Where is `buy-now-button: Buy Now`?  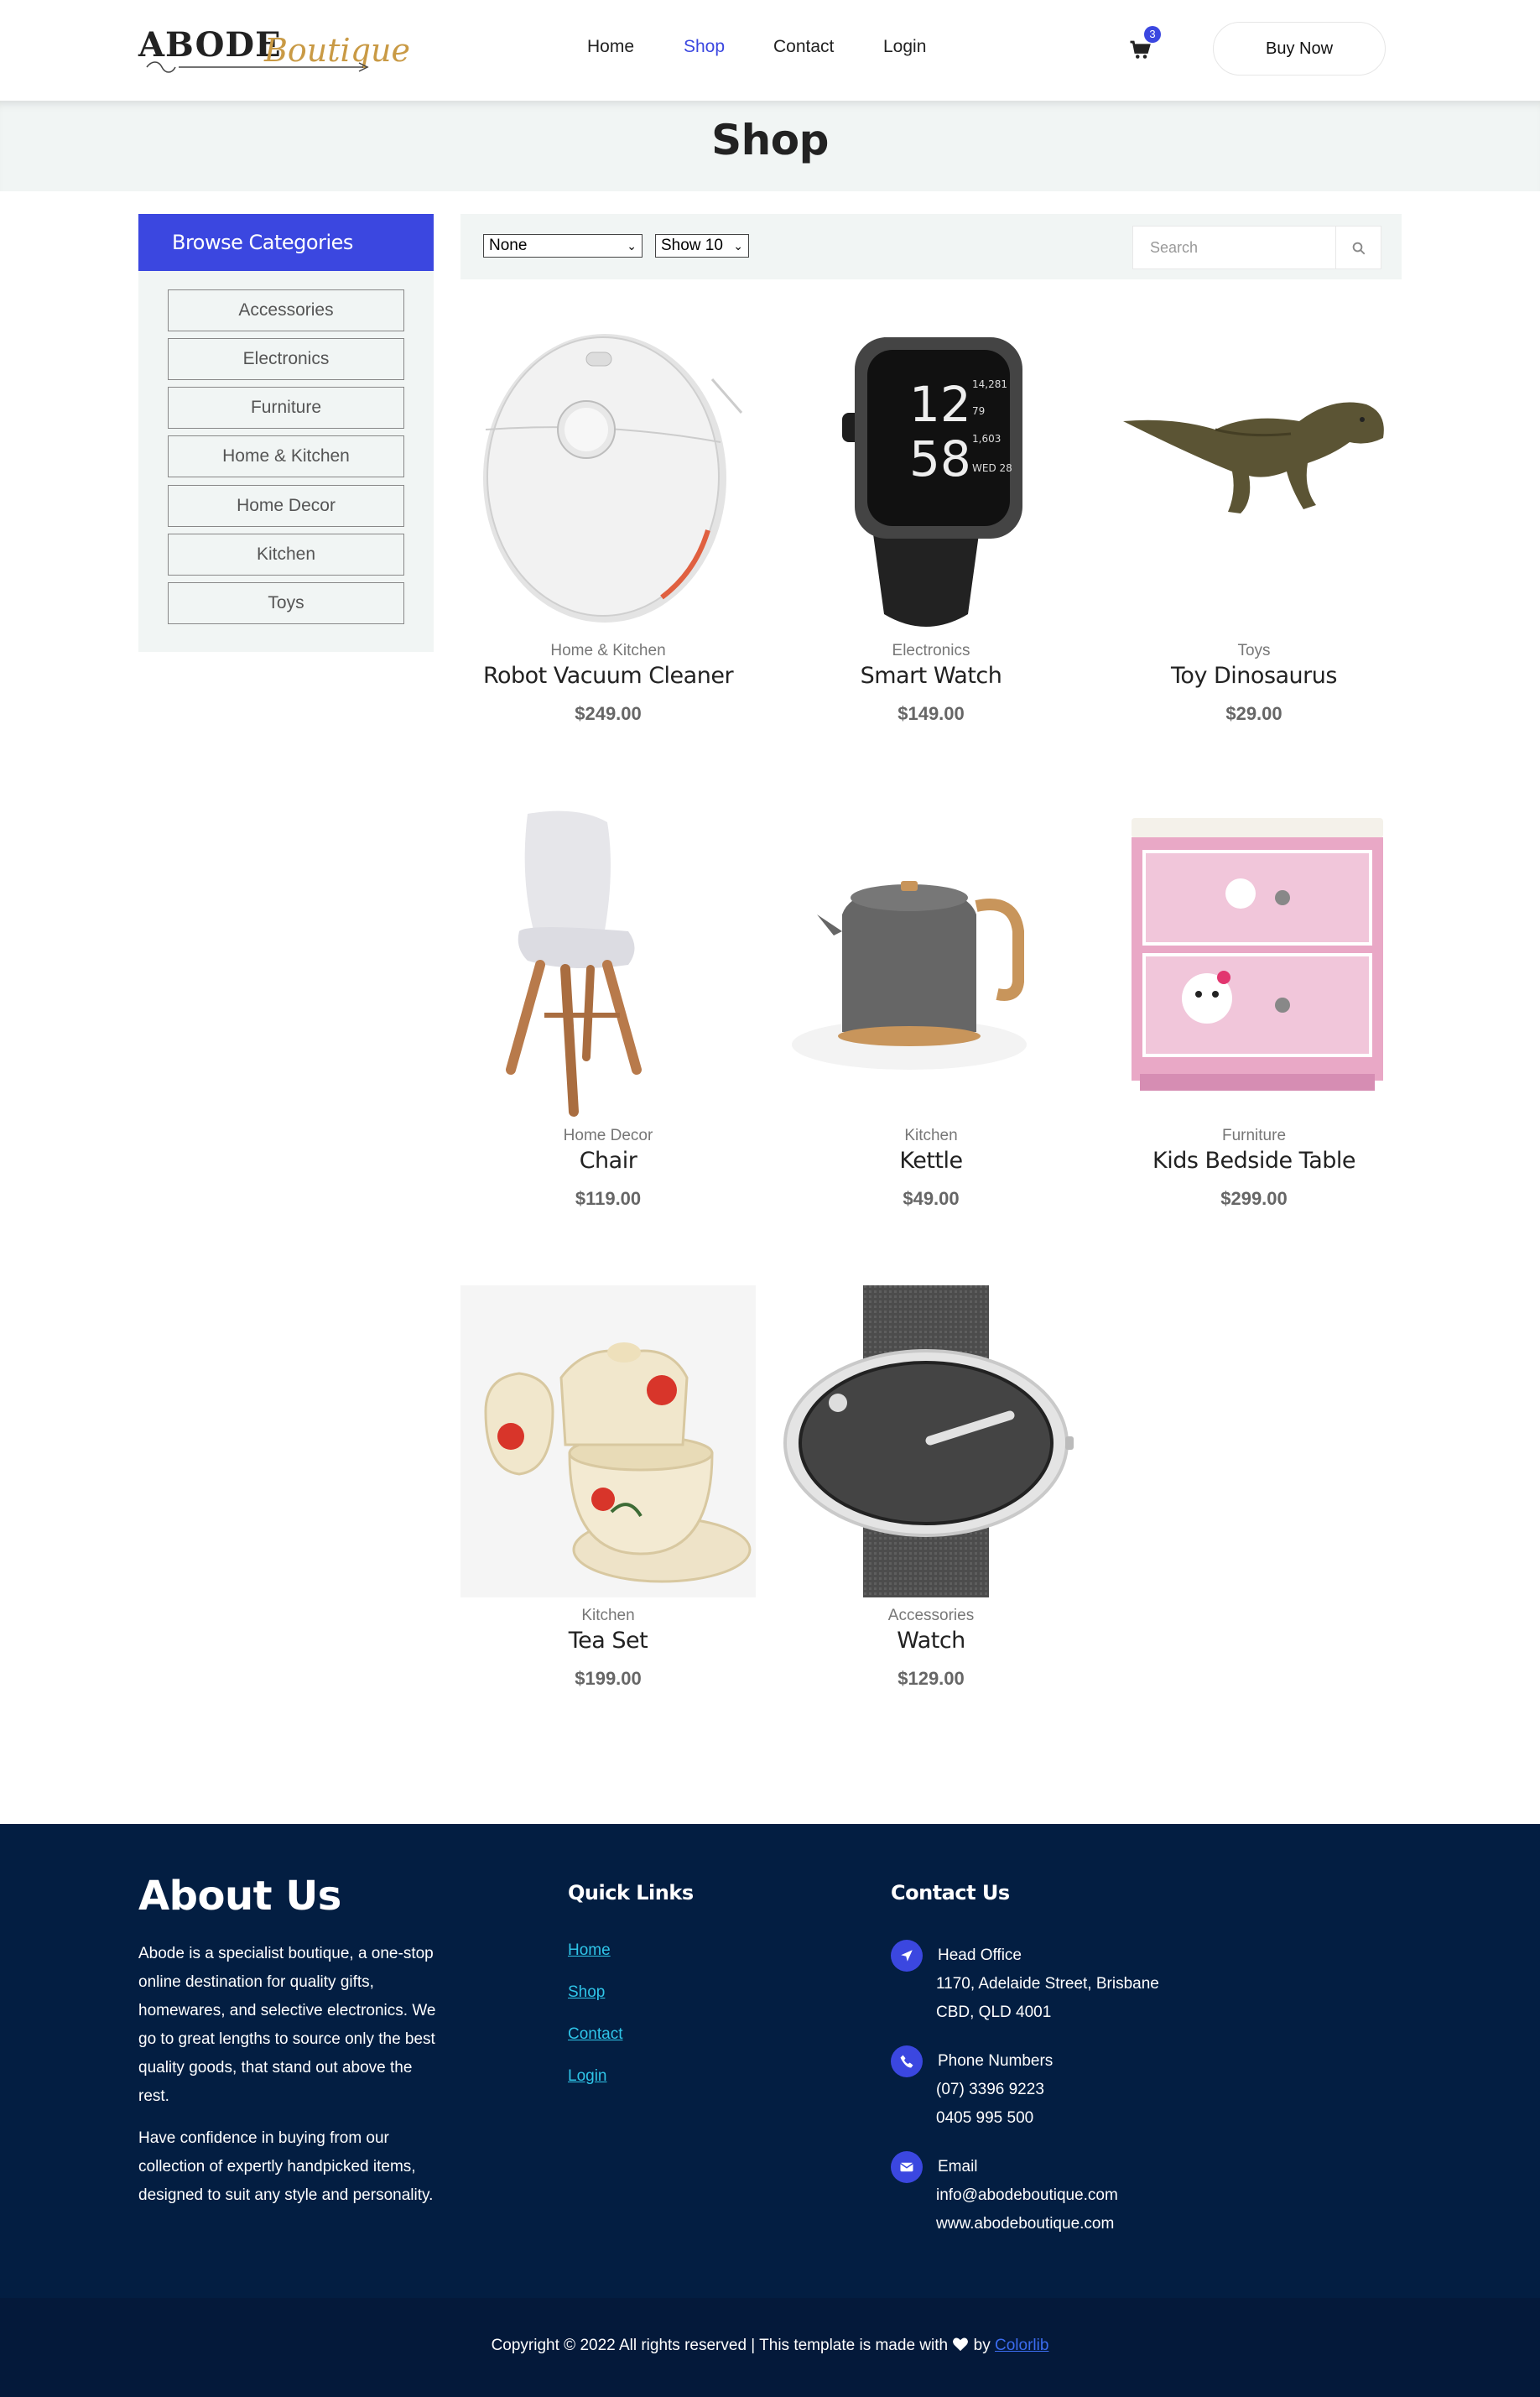 buy-now-button: Buy Now is located at coordinates (1300, 49).